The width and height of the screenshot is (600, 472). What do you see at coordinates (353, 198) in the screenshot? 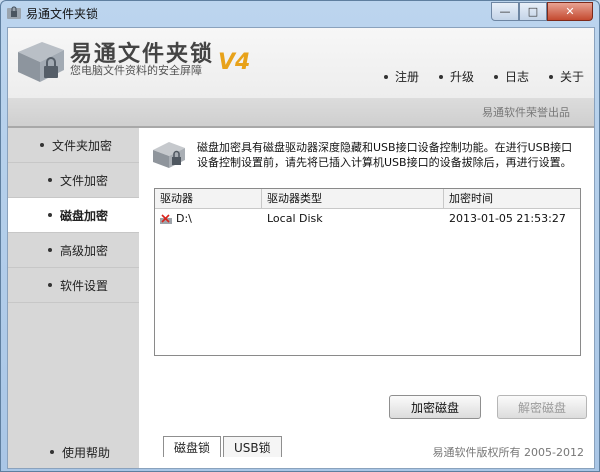
I see `column-header-type: 驱动器类型` at bounding box center [353, 198].